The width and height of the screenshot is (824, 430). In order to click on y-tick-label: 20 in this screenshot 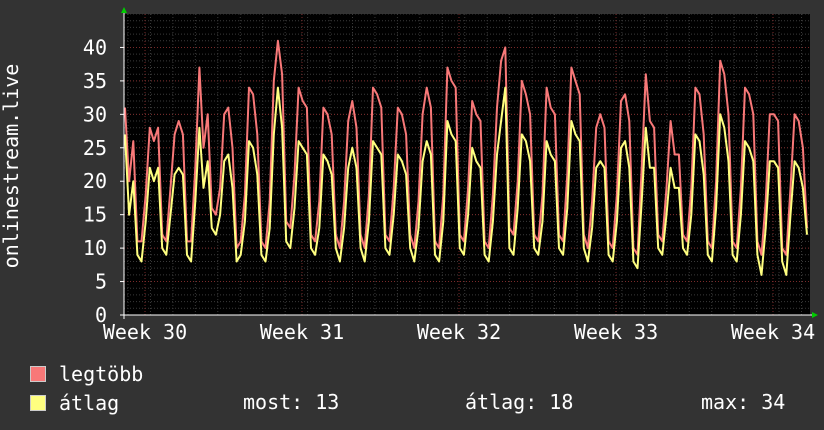, I will do `click(95, 181)`.